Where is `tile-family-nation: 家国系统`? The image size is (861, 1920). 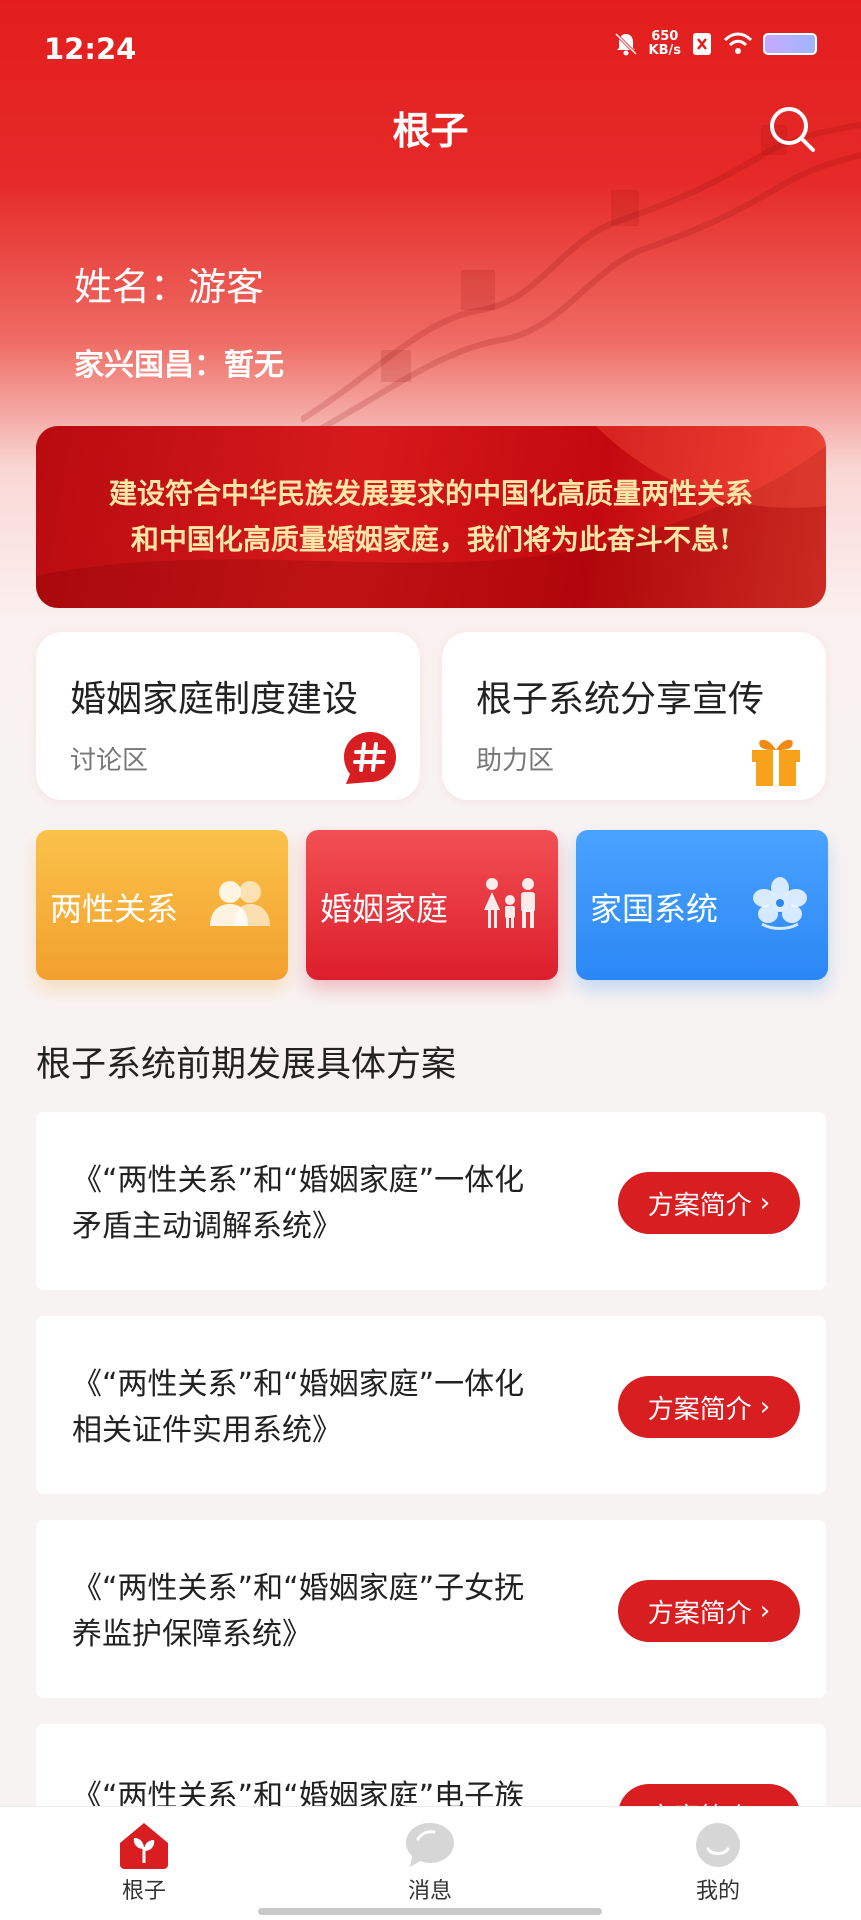 tile-family-nation: 家国系统 is located at coordinates (702, 905).